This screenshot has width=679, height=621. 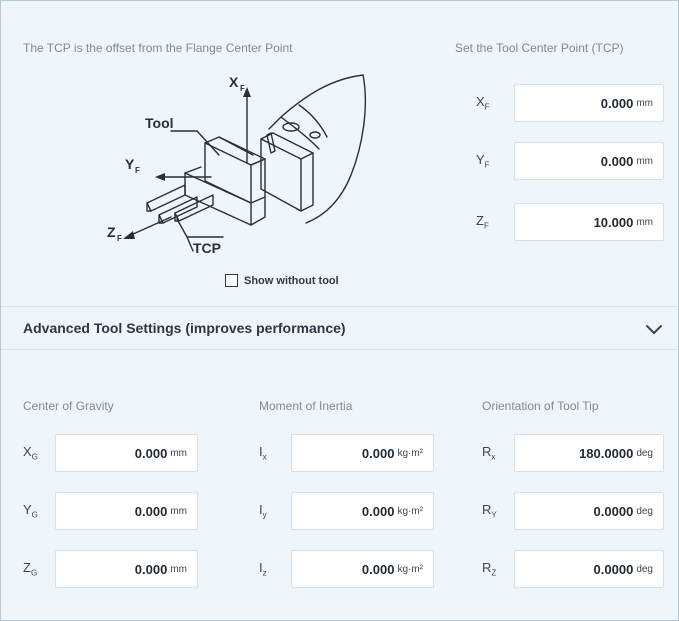 What do you see at coordinates (362, 453) in the screenshot?
I see `moi-x-input: 0.000 kg·m²` at bounding box center [362, 453].